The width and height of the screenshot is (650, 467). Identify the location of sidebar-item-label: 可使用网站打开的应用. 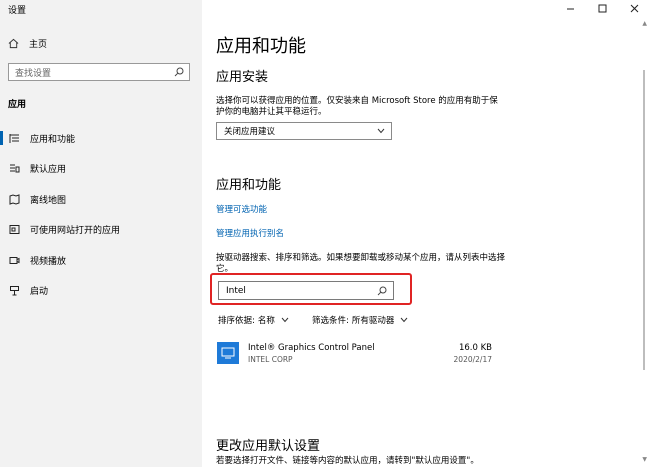
(75, 231).